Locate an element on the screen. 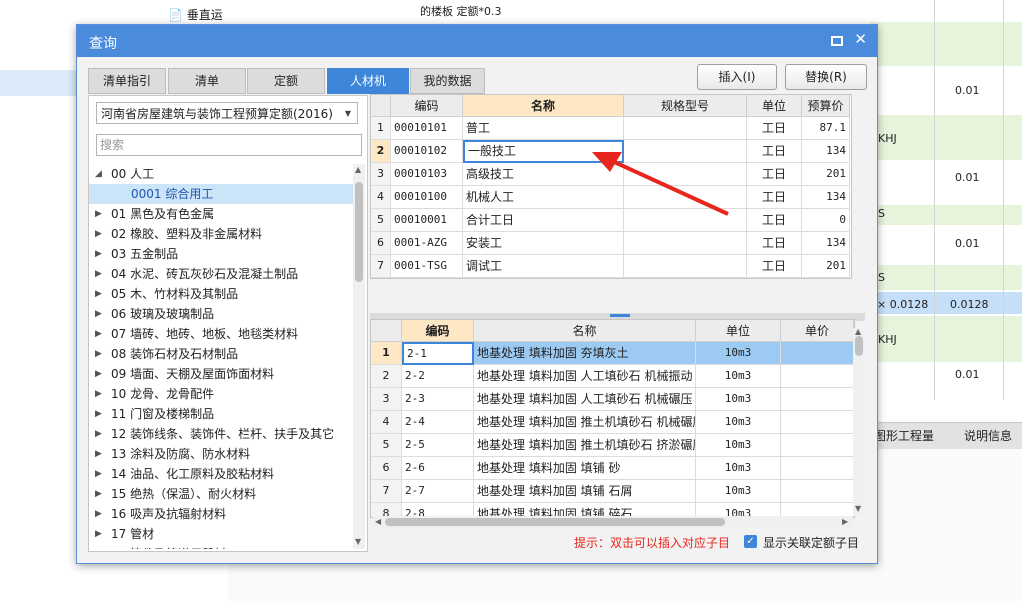  row-number: 4 is located at coordinates (386, 422).